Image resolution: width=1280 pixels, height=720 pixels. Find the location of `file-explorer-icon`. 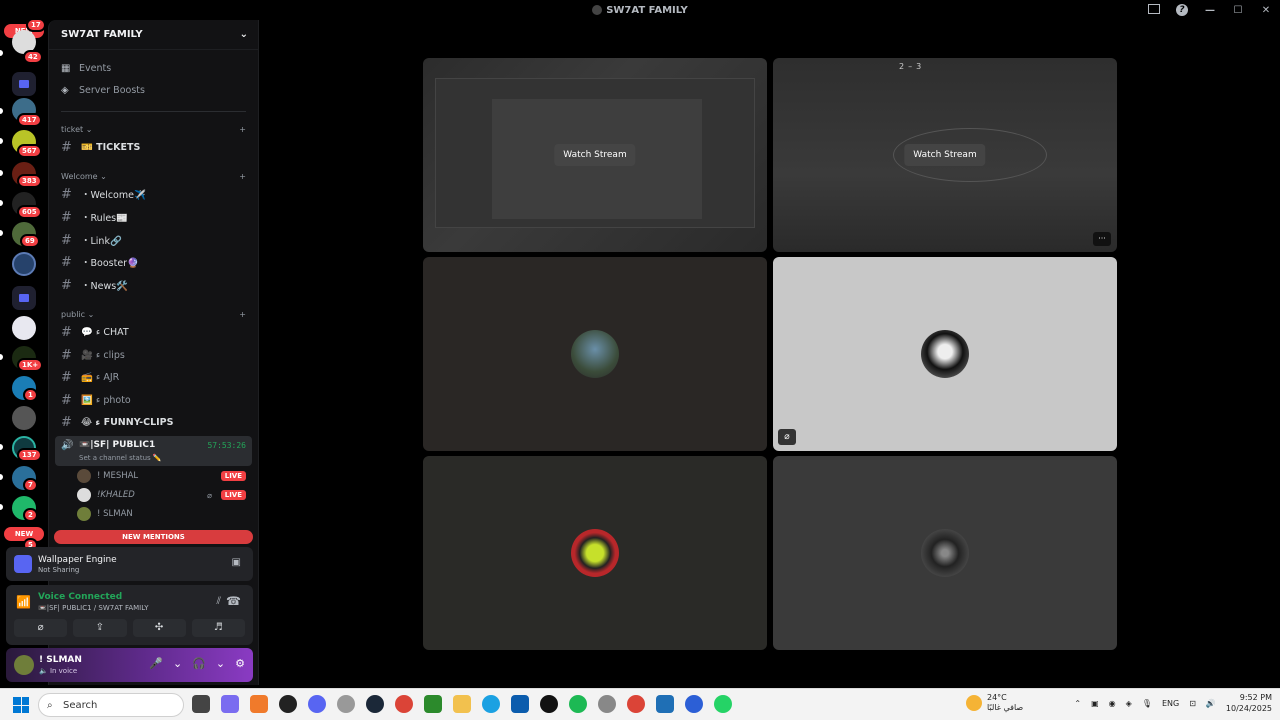

file-explorer-icon is located at coordinates (462, 704).